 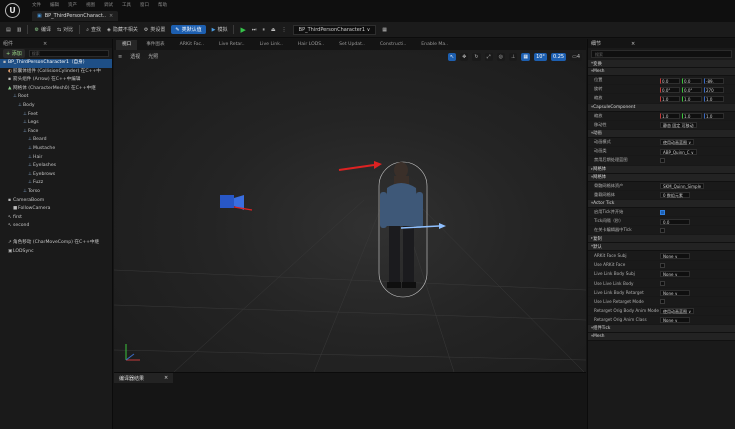 I want to click on component-tree-item: ▪ CameraBoom, so click(x=56, y=201).